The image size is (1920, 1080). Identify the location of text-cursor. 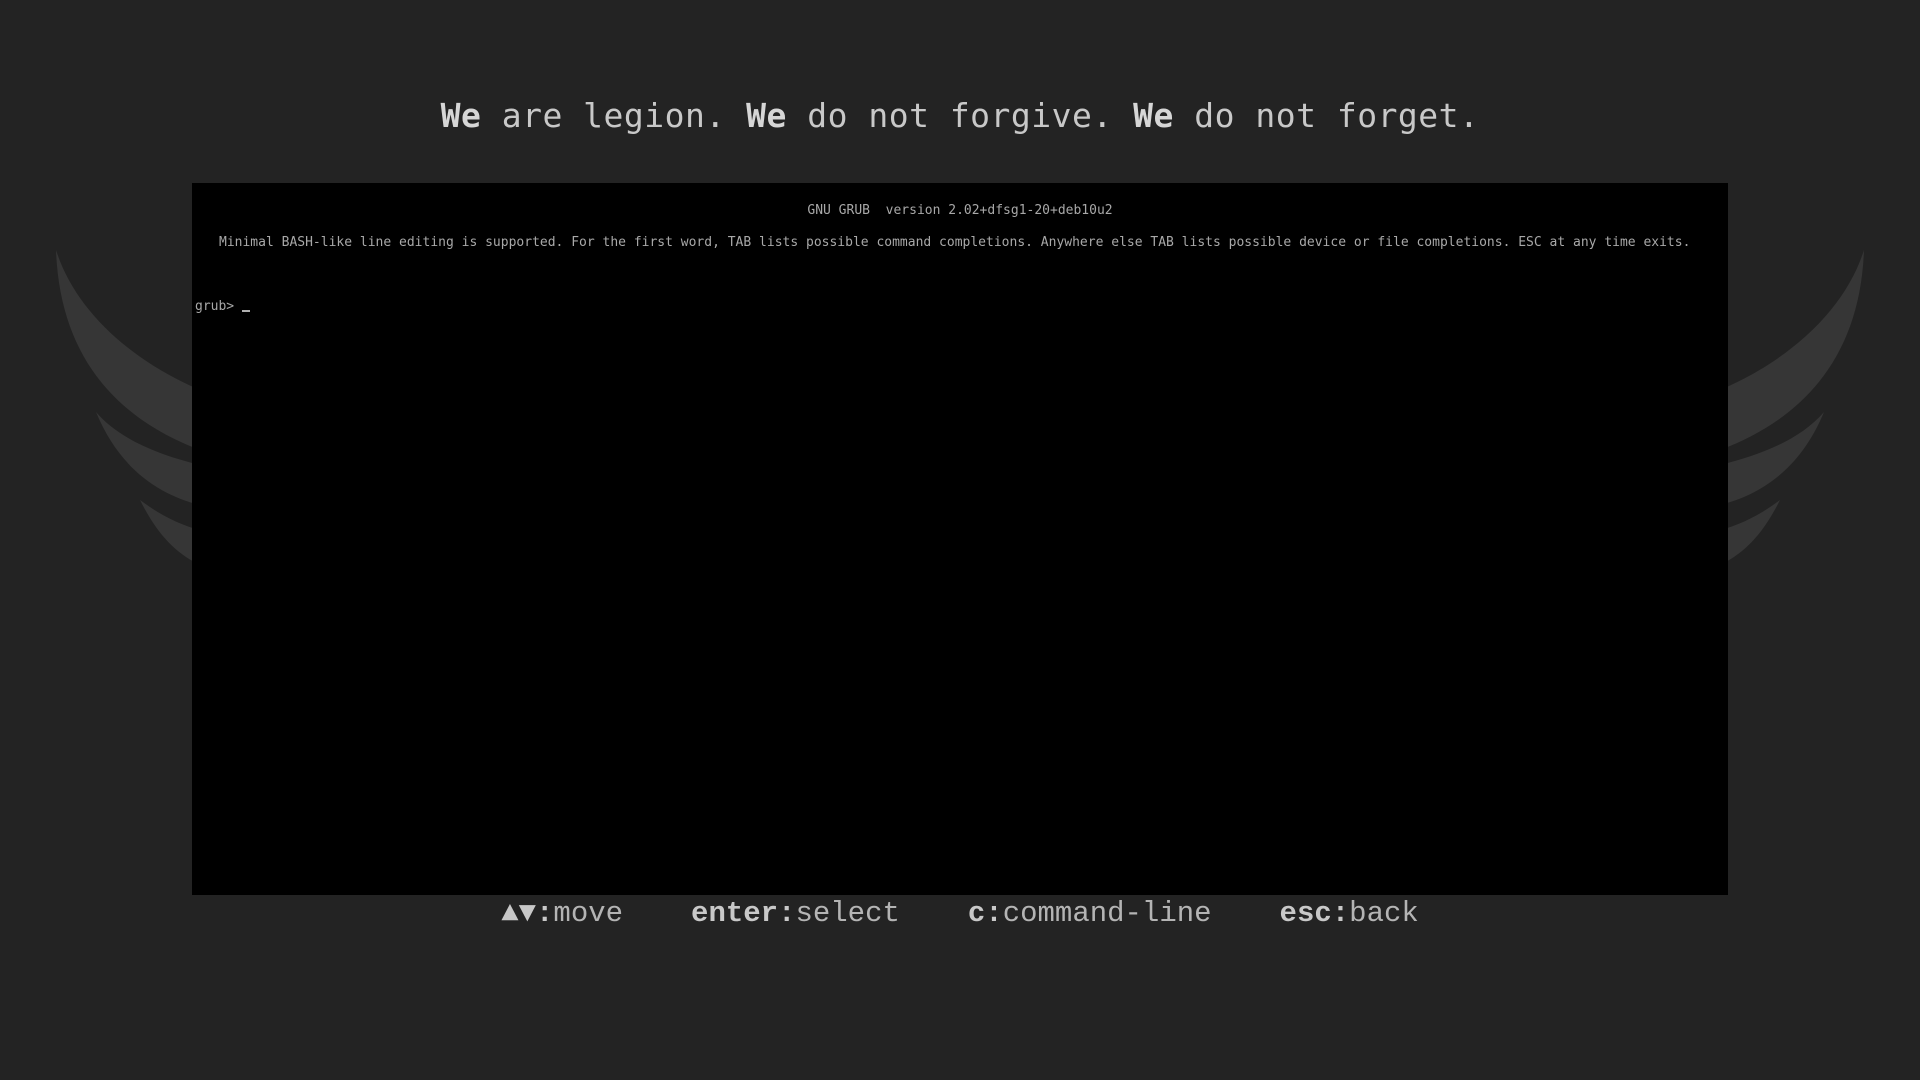
(246, 311).